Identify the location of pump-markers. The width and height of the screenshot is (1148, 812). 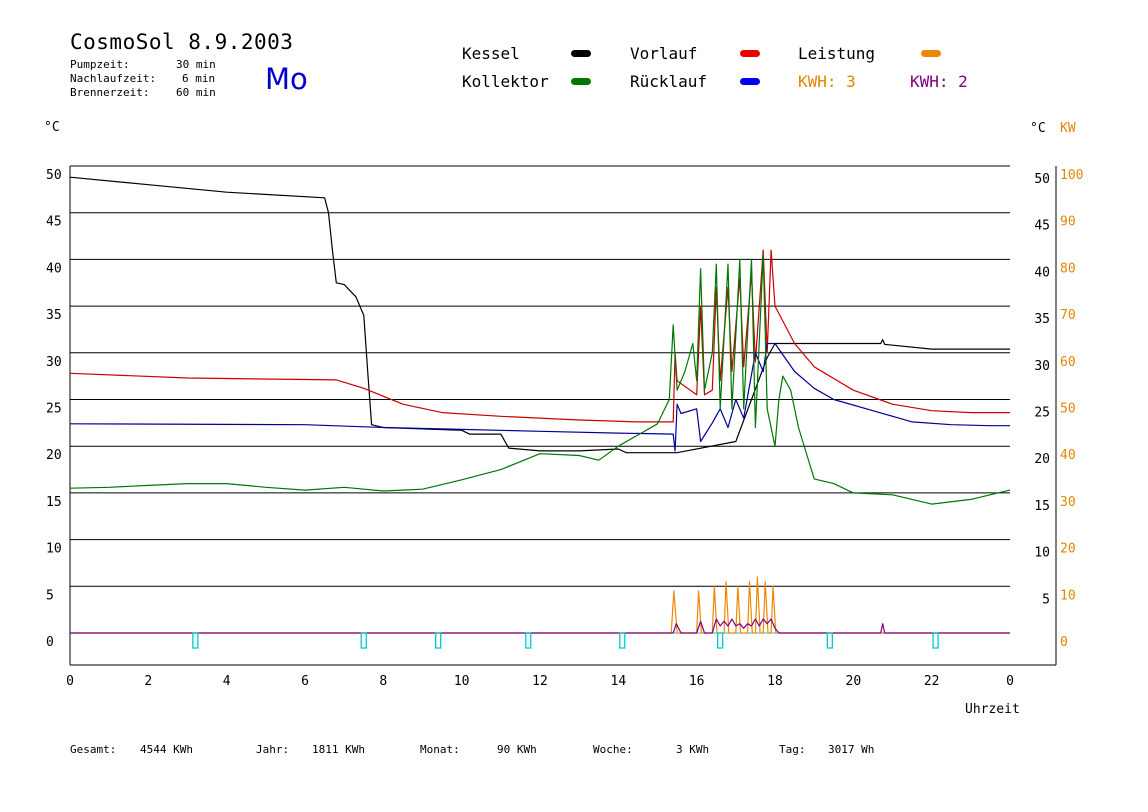
(565, 640).